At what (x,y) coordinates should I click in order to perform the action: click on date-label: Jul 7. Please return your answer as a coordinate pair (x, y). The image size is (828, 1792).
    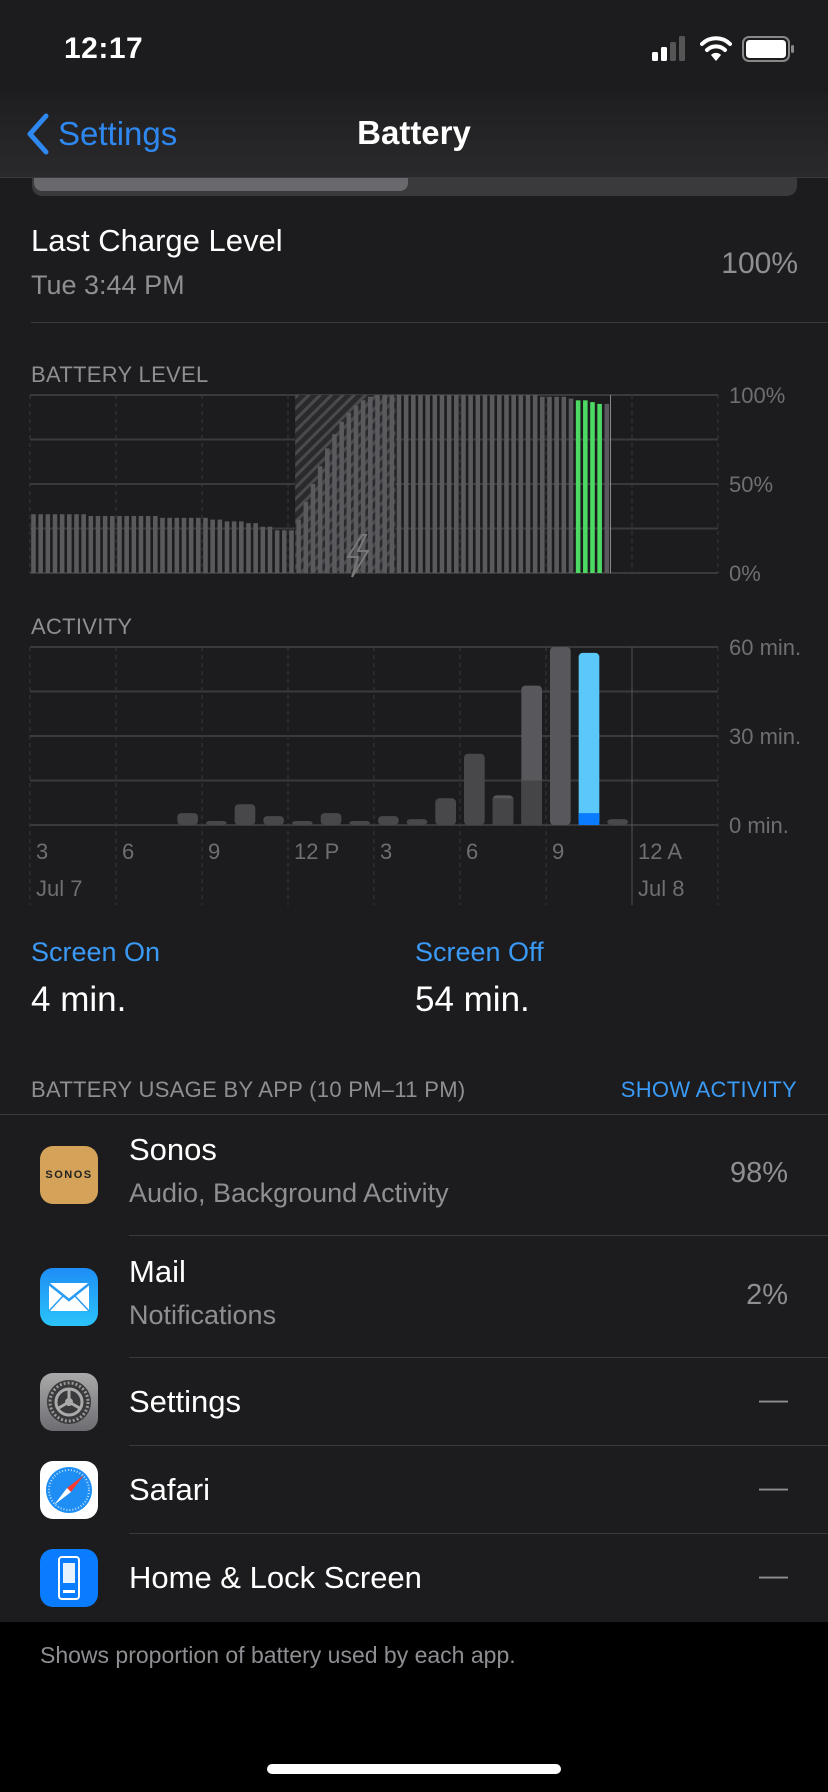
    Looking at the image, I should click on (59, 888).